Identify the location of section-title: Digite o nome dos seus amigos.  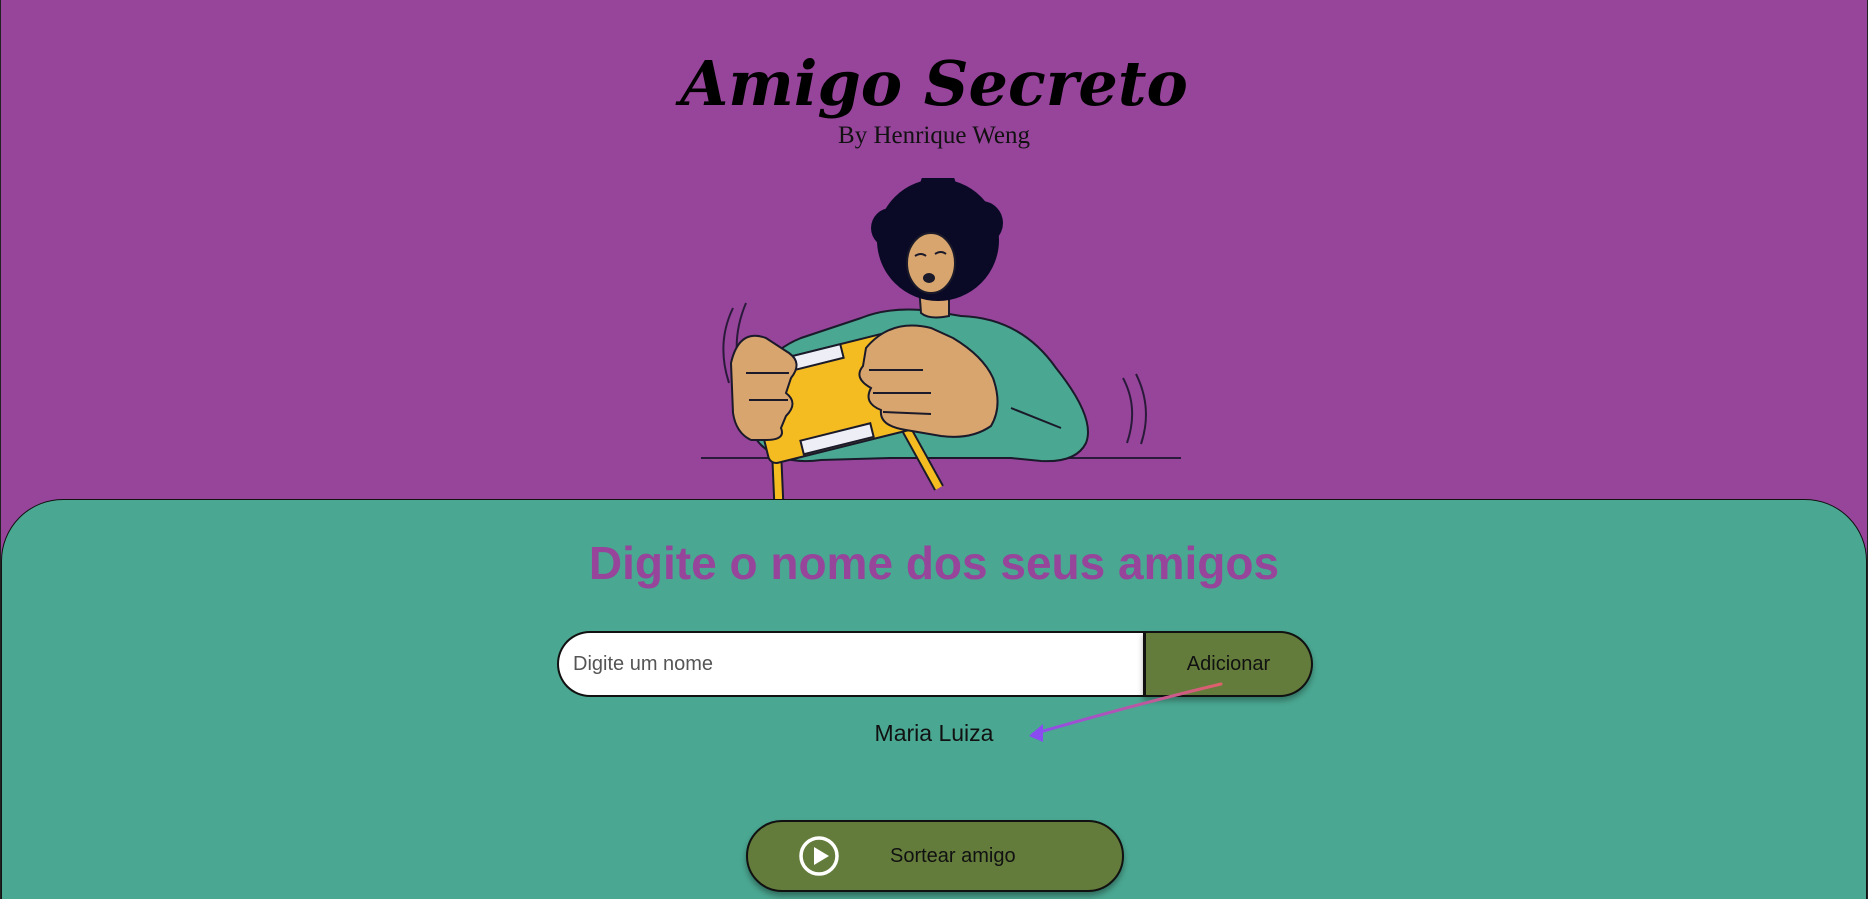
(934, 563).